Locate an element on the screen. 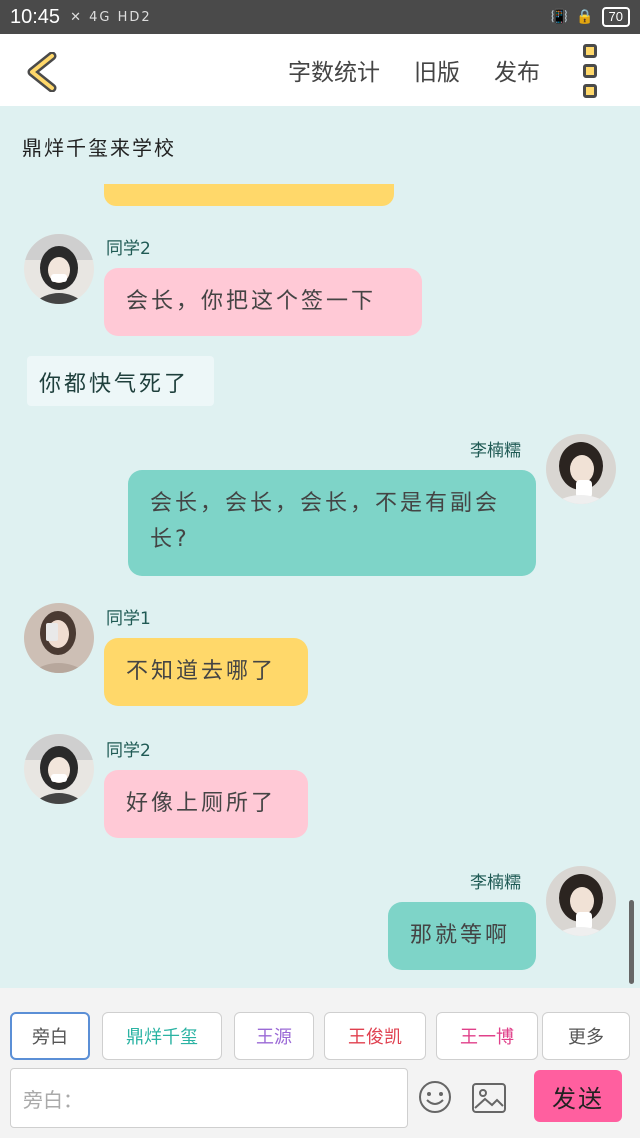 This screenshot has height=1138, width=640. message-bubble: 不知道去哪了 is located at coordinates (206, 672).